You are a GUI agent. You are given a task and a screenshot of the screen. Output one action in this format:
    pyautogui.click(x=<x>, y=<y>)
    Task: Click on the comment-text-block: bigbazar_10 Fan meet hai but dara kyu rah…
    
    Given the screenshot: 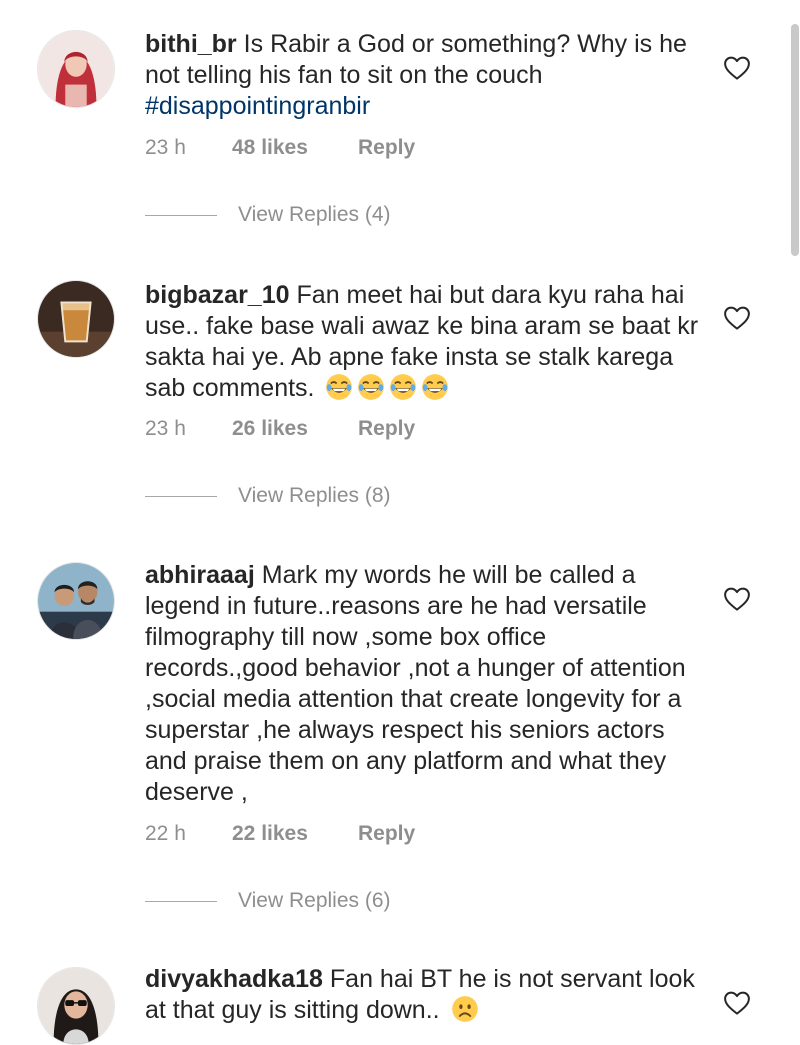 What is the action you would take?
    pyautogui.click(x=425, y=342)
    